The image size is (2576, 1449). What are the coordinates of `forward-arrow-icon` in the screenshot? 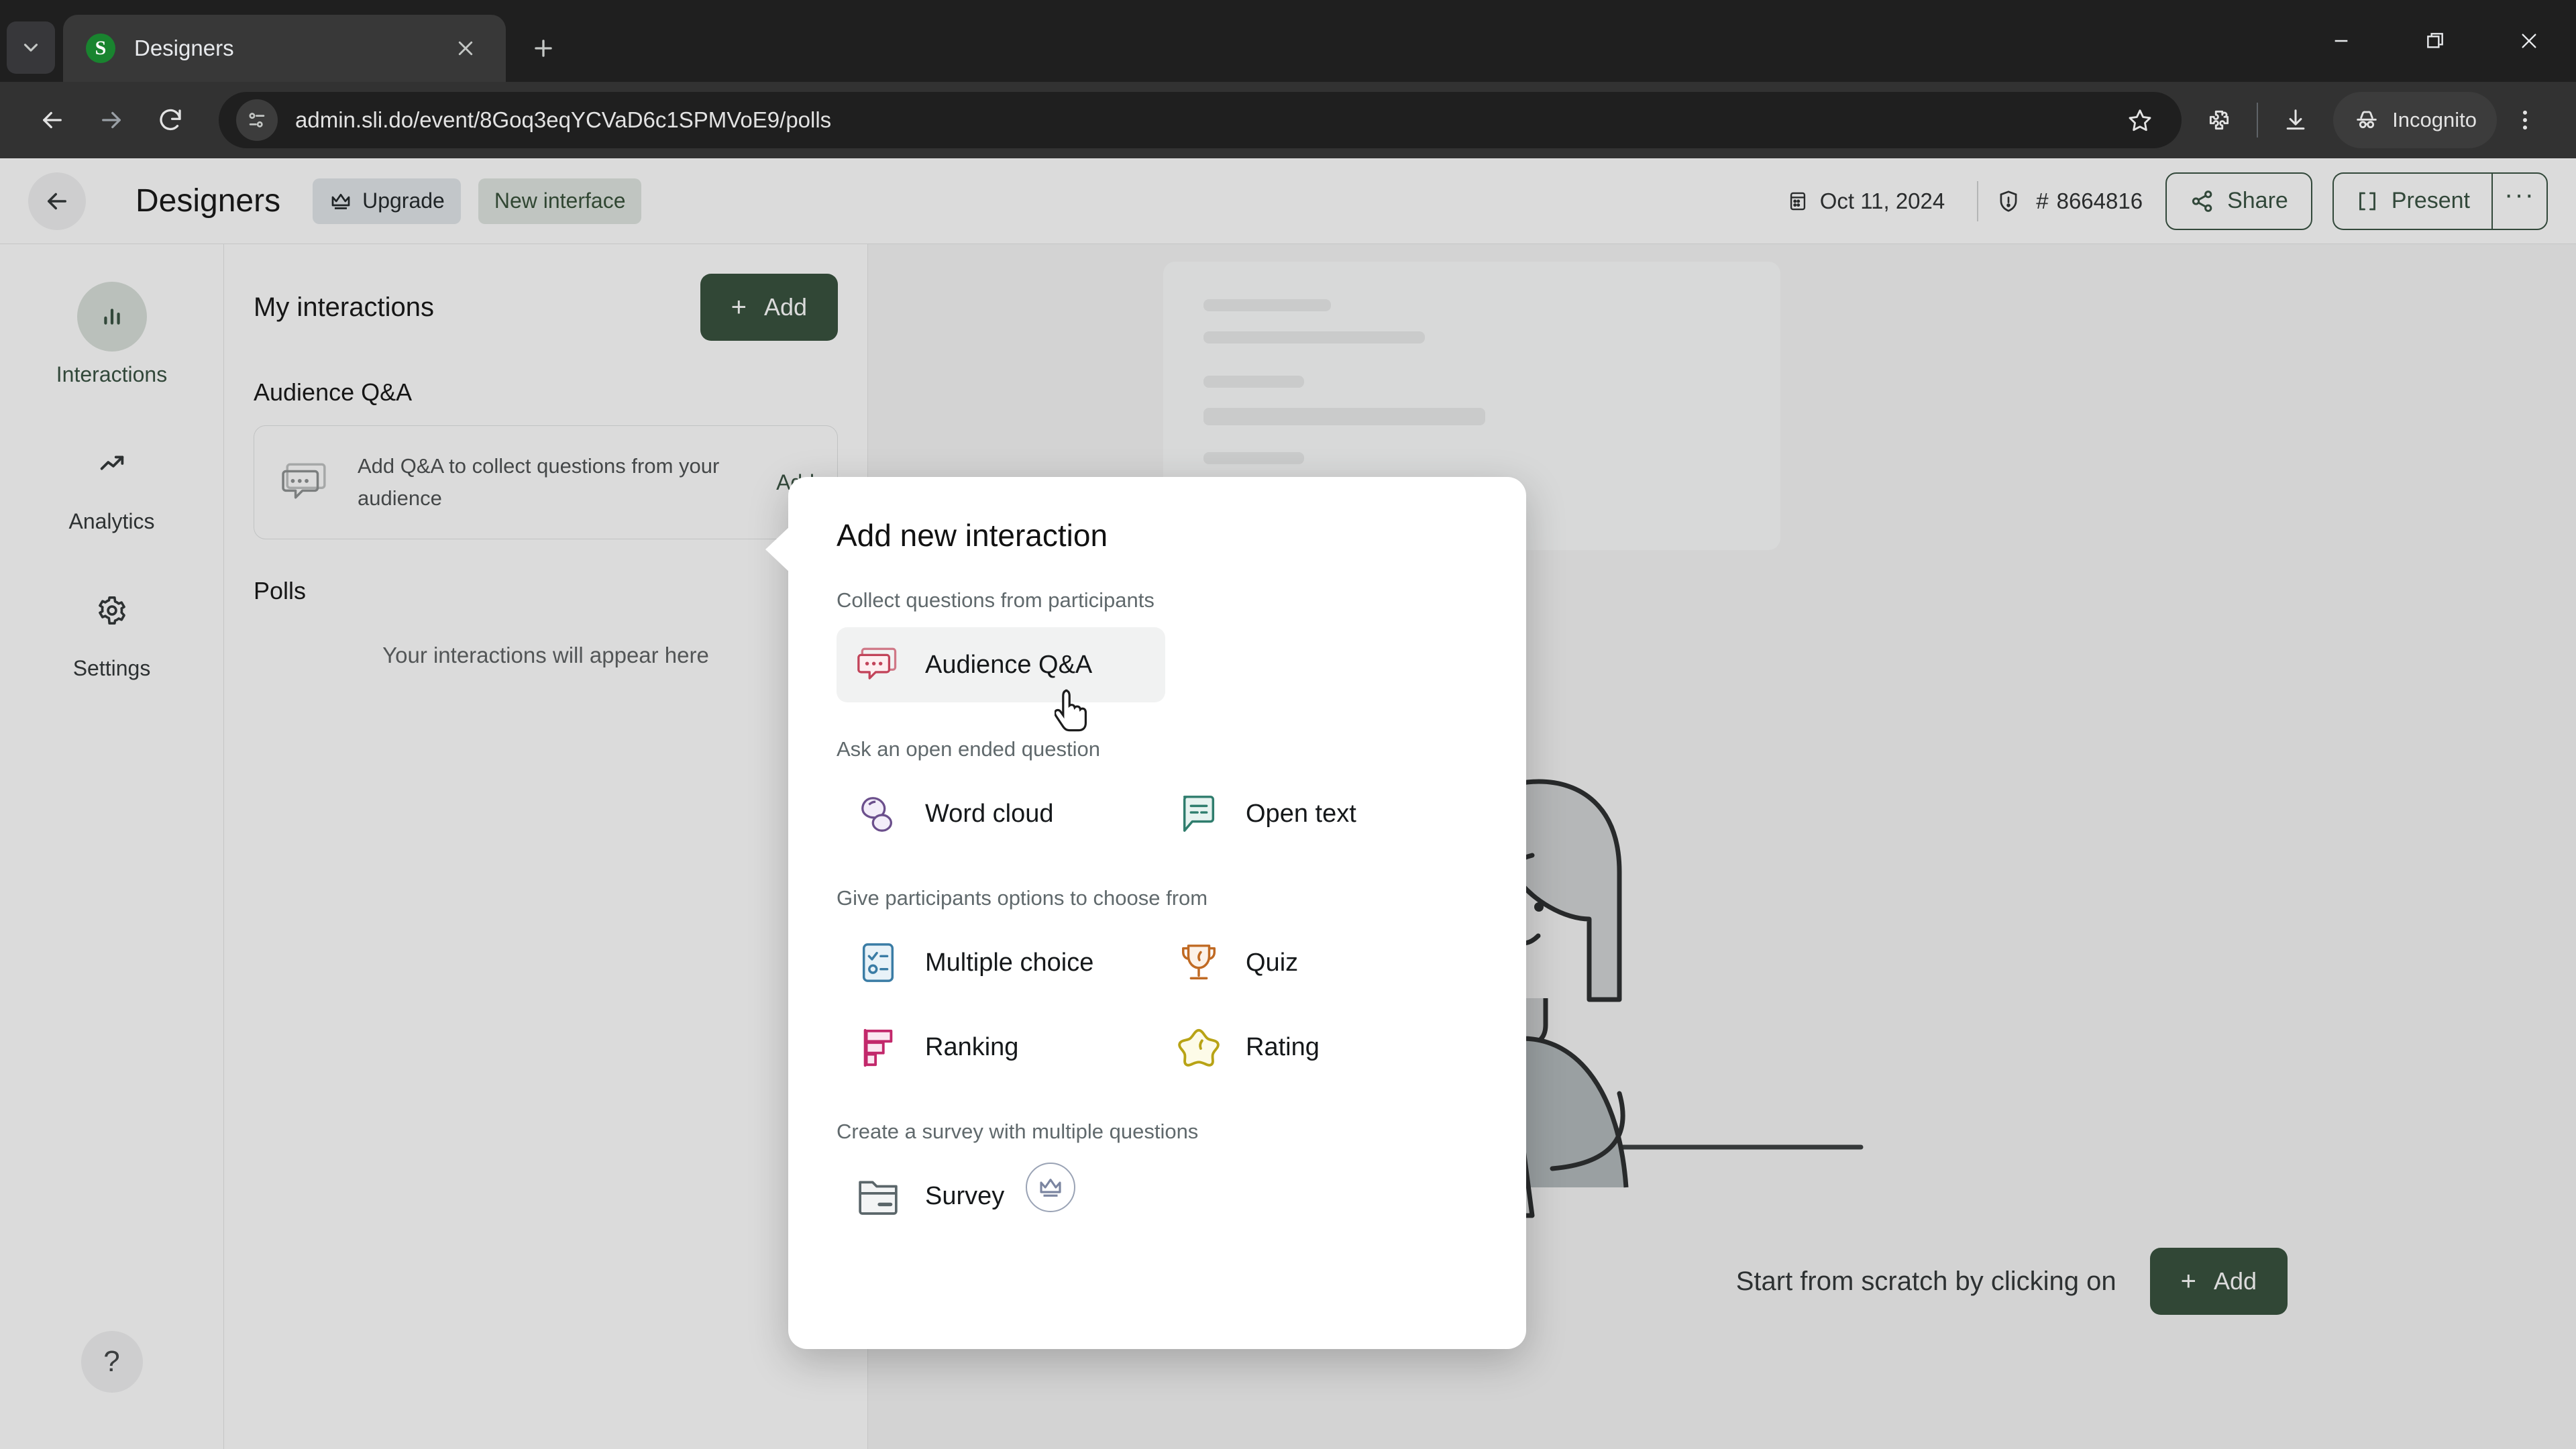 It's located at (111, 120).